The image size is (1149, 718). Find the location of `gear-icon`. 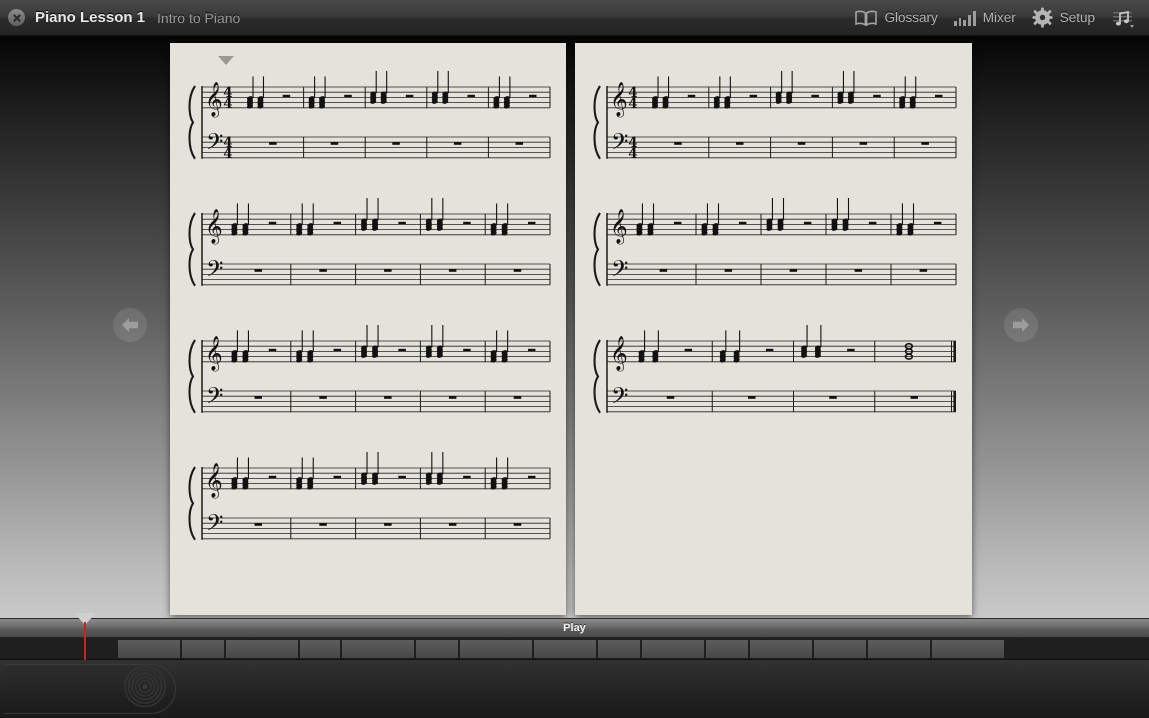

gear-icon is located at coordinates (1042, 17).